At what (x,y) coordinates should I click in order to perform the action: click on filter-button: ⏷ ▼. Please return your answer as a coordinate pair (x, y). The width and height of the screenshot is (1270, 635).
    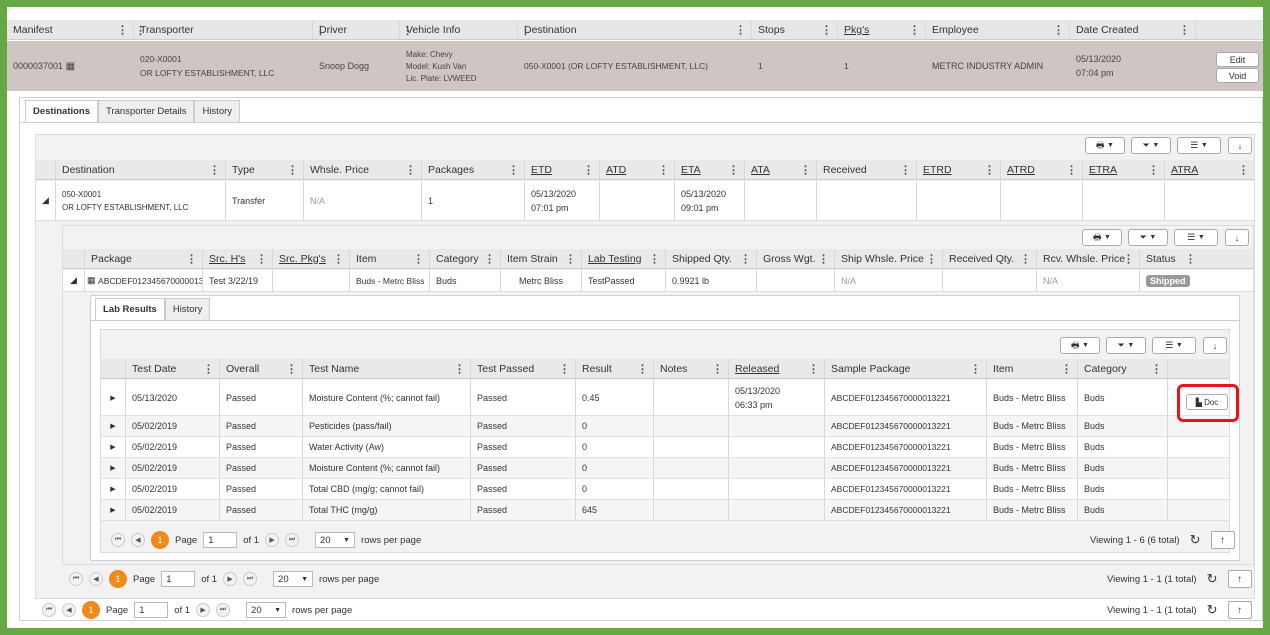
    Looking at the image, I should click on (1151, 145).